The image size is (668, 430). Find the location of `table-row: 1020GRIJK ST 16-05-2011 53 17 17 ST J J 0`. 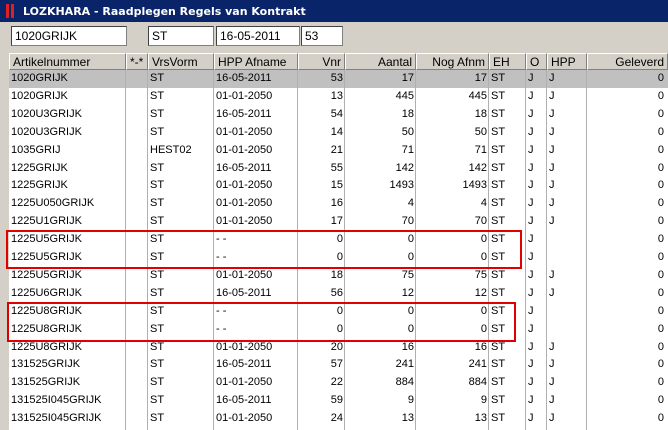

table-row: 1020GRIJK ST 16-05-2011 53 17 17 ST J J 0 is located at coordinates (338, 79).